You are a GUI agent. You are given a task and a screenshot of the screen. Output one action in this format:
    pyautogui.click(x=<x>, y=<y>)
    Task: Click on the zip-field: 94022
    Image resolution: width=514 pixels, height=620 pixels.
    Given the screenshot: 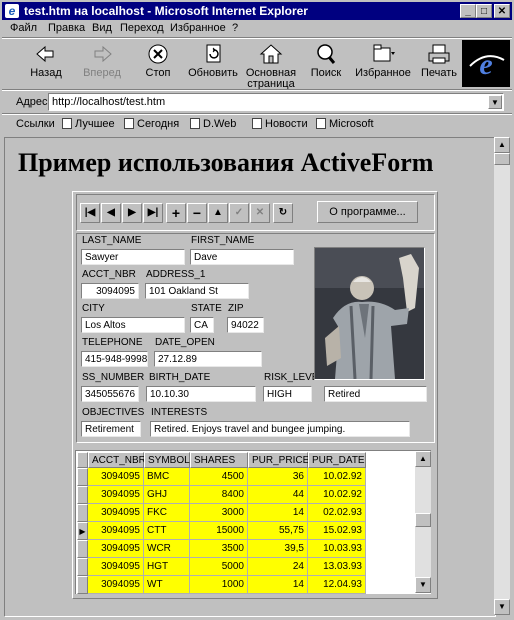 What is the action you would take?
    pyautogui.click(x=245, y=325)
    